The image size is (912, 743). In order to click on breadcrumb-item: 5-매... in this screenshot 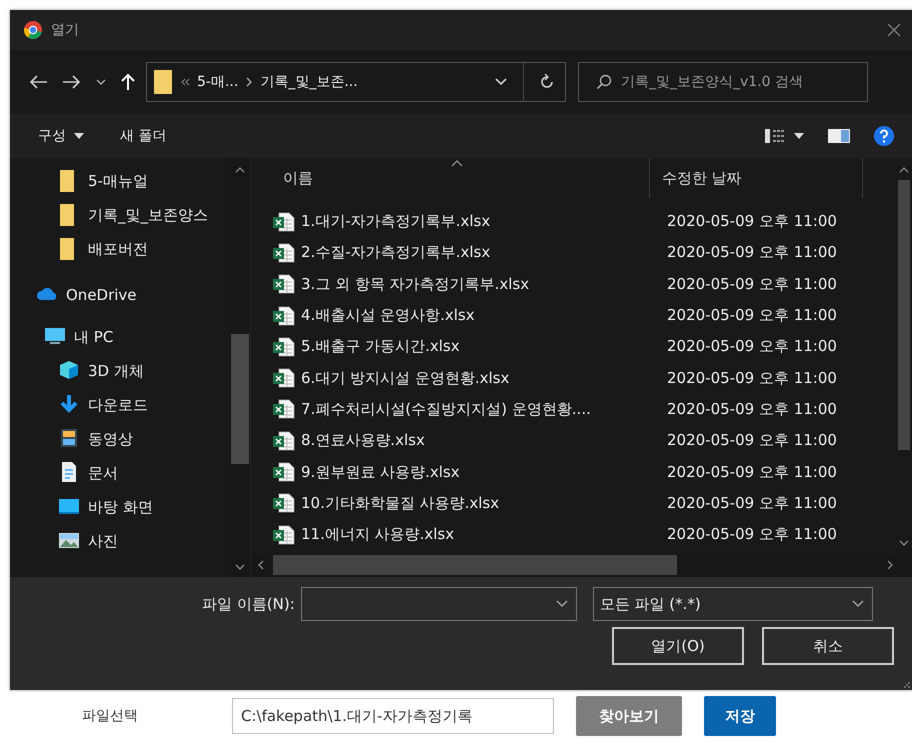, I will do `click(217, 82)`.